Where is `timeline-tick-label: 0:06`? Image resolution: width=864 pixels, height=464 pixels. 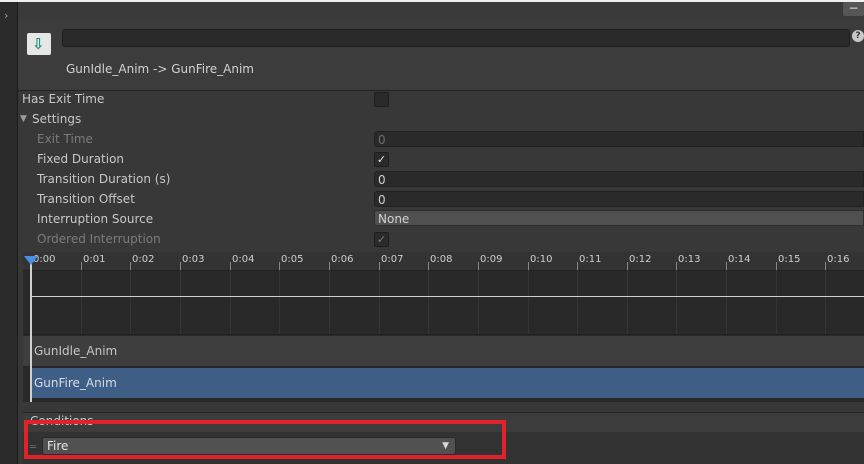
timeline-tick-label: 0:06 is located at coordinates (342, 259).